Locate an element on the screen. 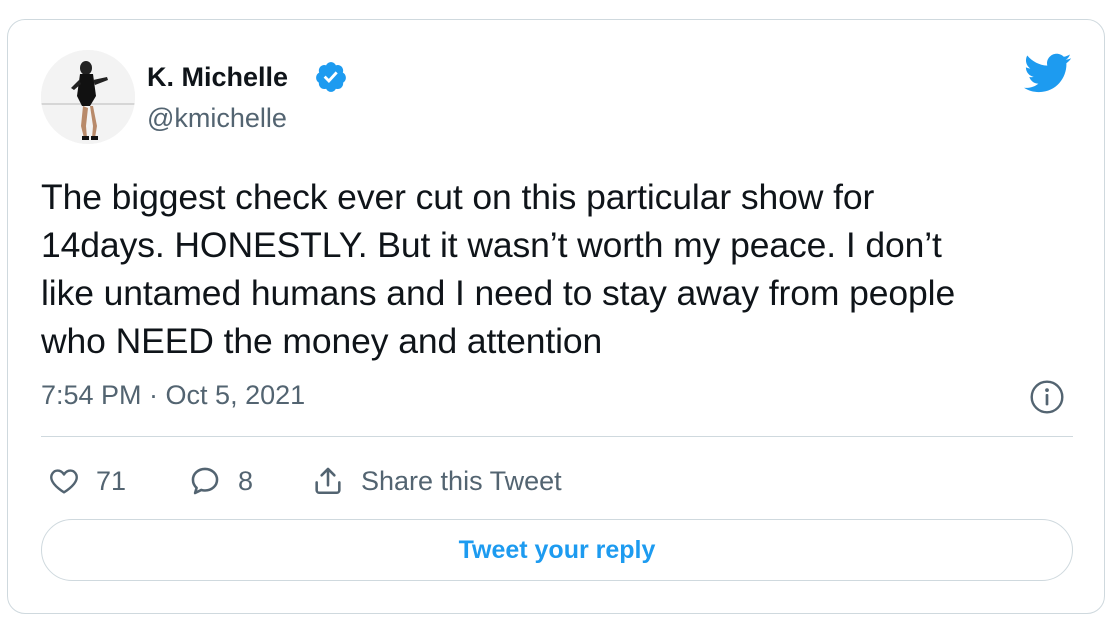 The height and width of the screenshot is (634, 1120). display-name: K. Michelle is located at coordinates (217, 77).